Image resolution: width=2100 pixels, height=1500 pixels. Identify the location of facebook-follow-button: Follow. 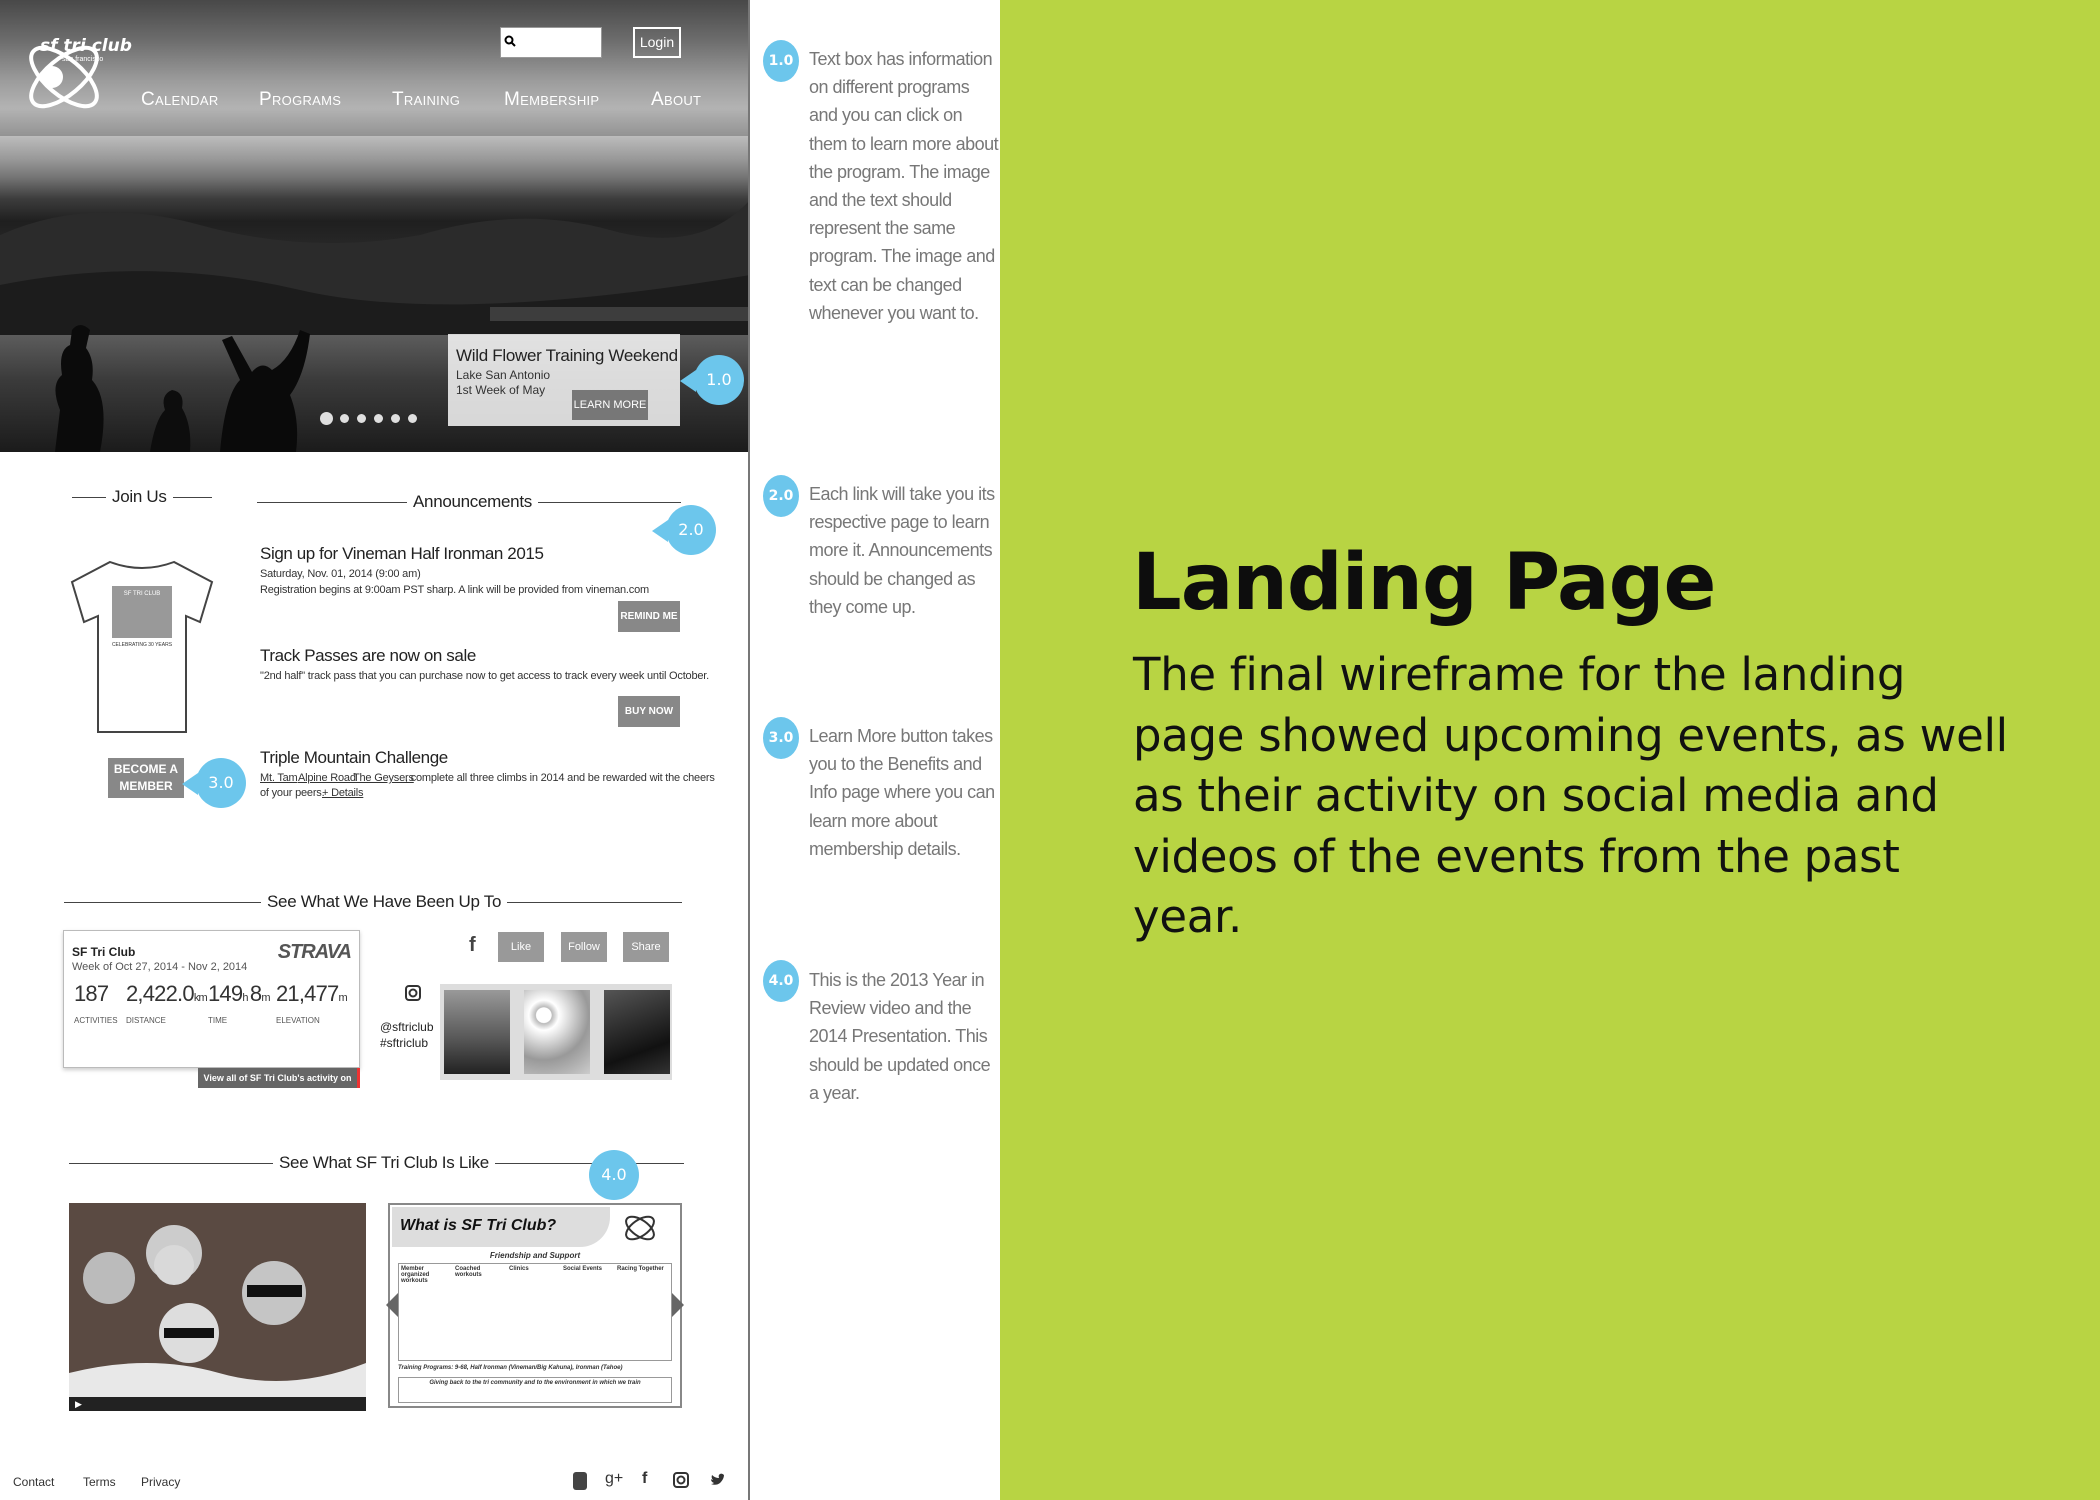
(584, 947).